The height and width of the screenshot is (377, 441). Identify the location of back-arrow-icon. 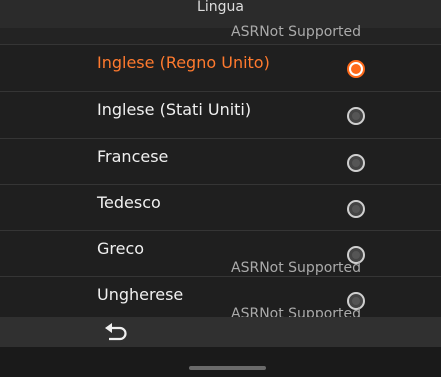
(116, 333).